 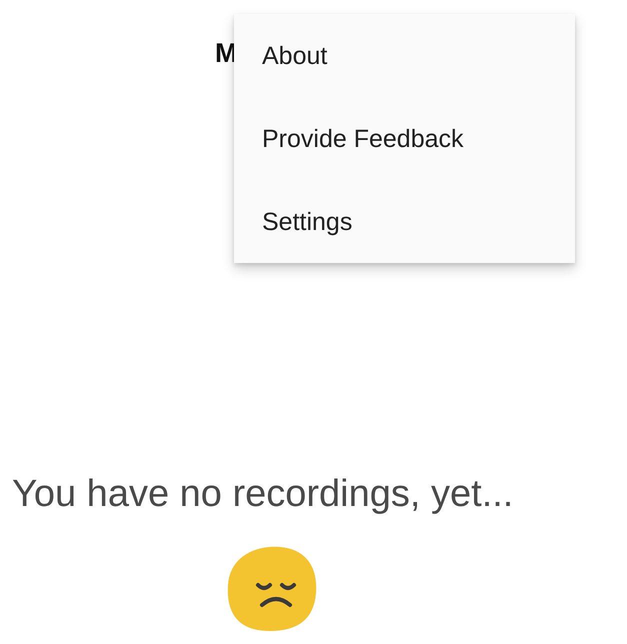 What do you see at coordinates (404, 56) in the screenshot?
I see `menu-item: About` at bounding box center [404, 56].